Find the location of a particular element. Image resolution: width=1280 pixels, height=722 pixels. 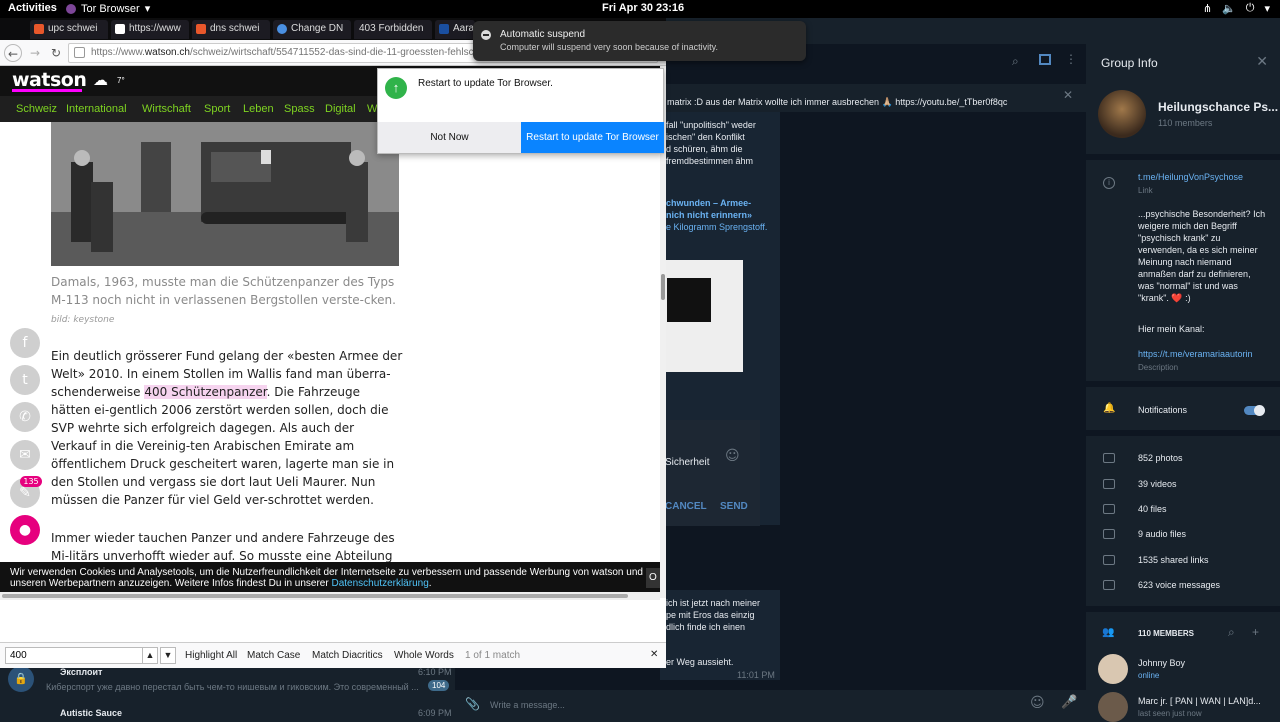

facebook-share-icon: f is located at coordinates (25, 343).